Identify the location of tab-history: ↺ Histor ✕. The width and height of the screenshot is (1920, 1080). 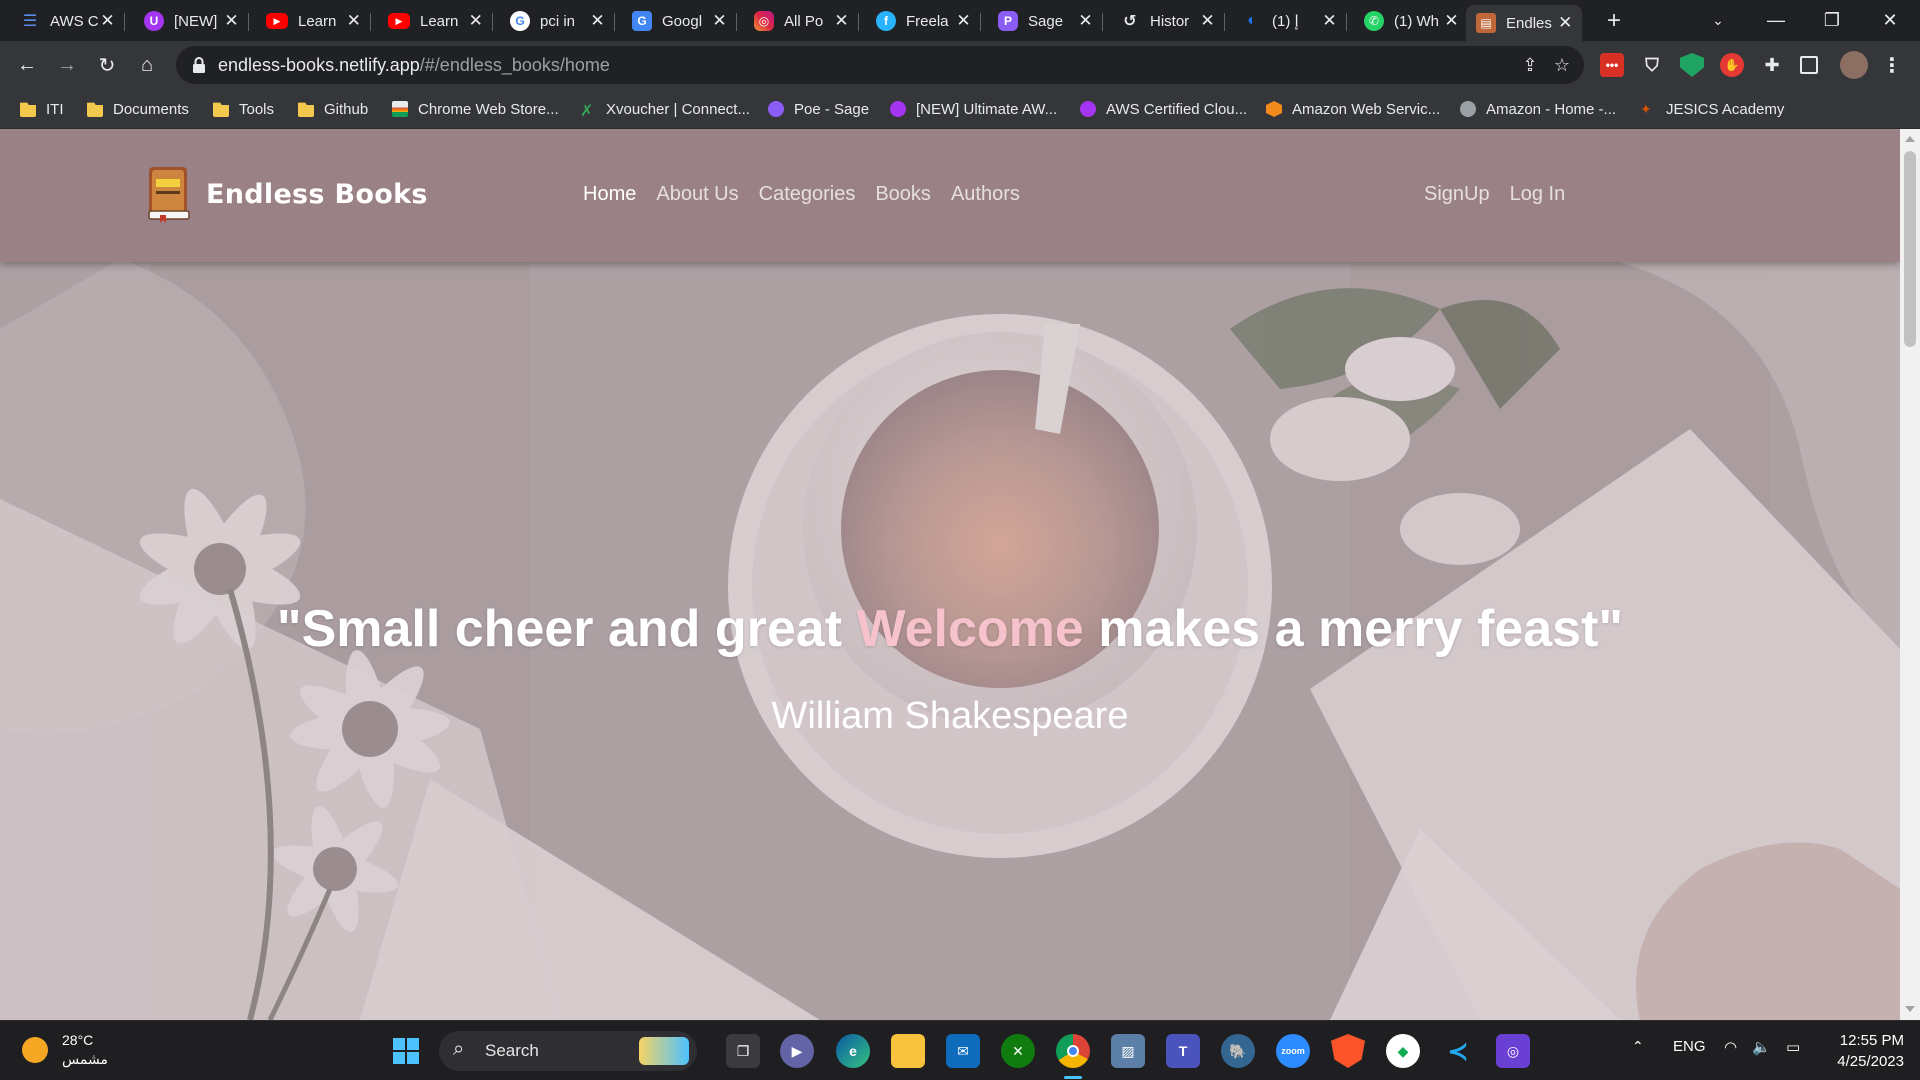
(1167, 21).